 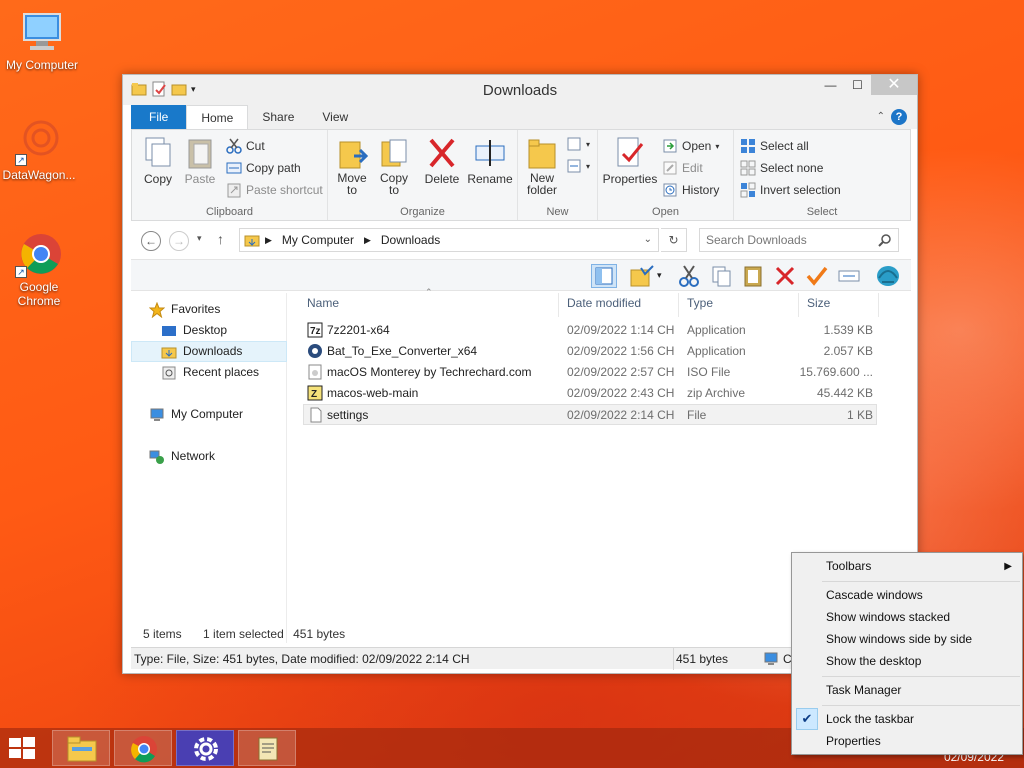 I want to click on nav-favorites: Favorites, so click(x=209, y=309).